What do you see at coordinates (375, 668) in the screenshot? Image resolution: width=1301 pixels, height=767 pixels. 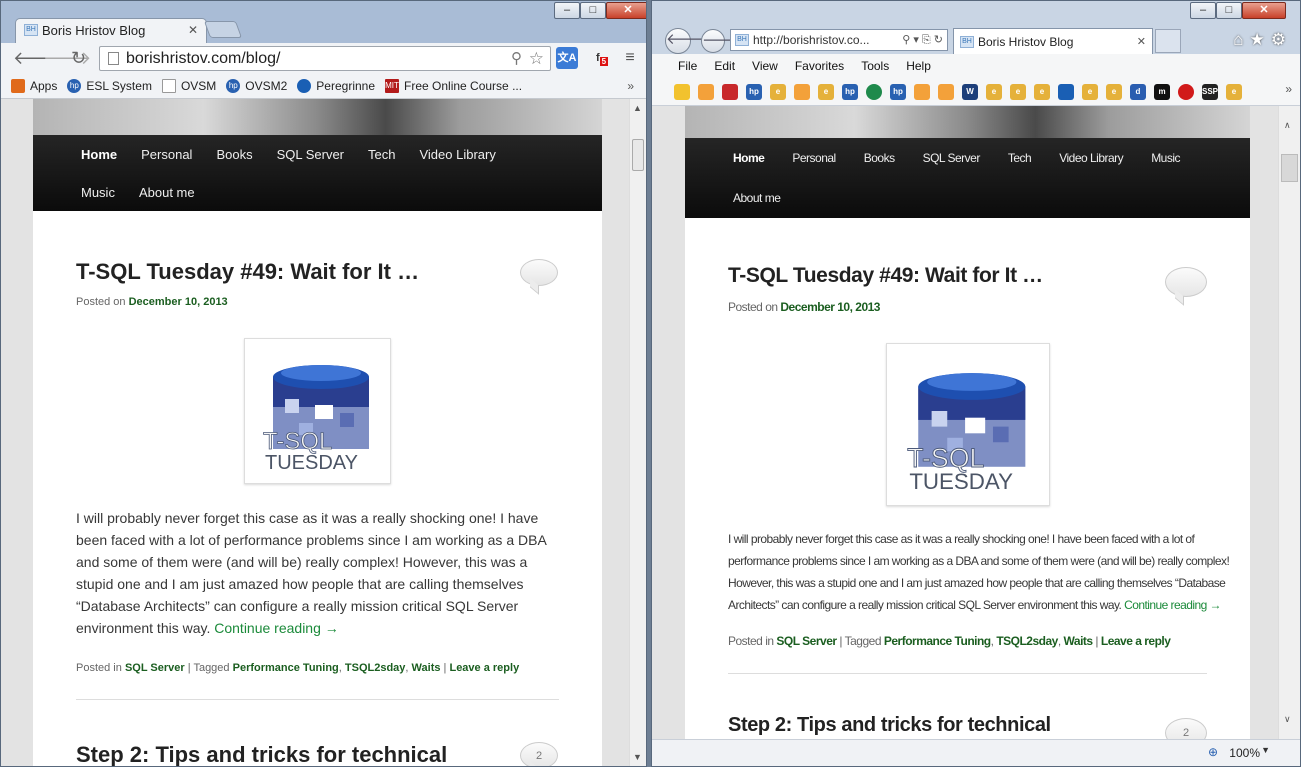 I see `tag-link: TSQL2sday` at bounding box center [375, 668].